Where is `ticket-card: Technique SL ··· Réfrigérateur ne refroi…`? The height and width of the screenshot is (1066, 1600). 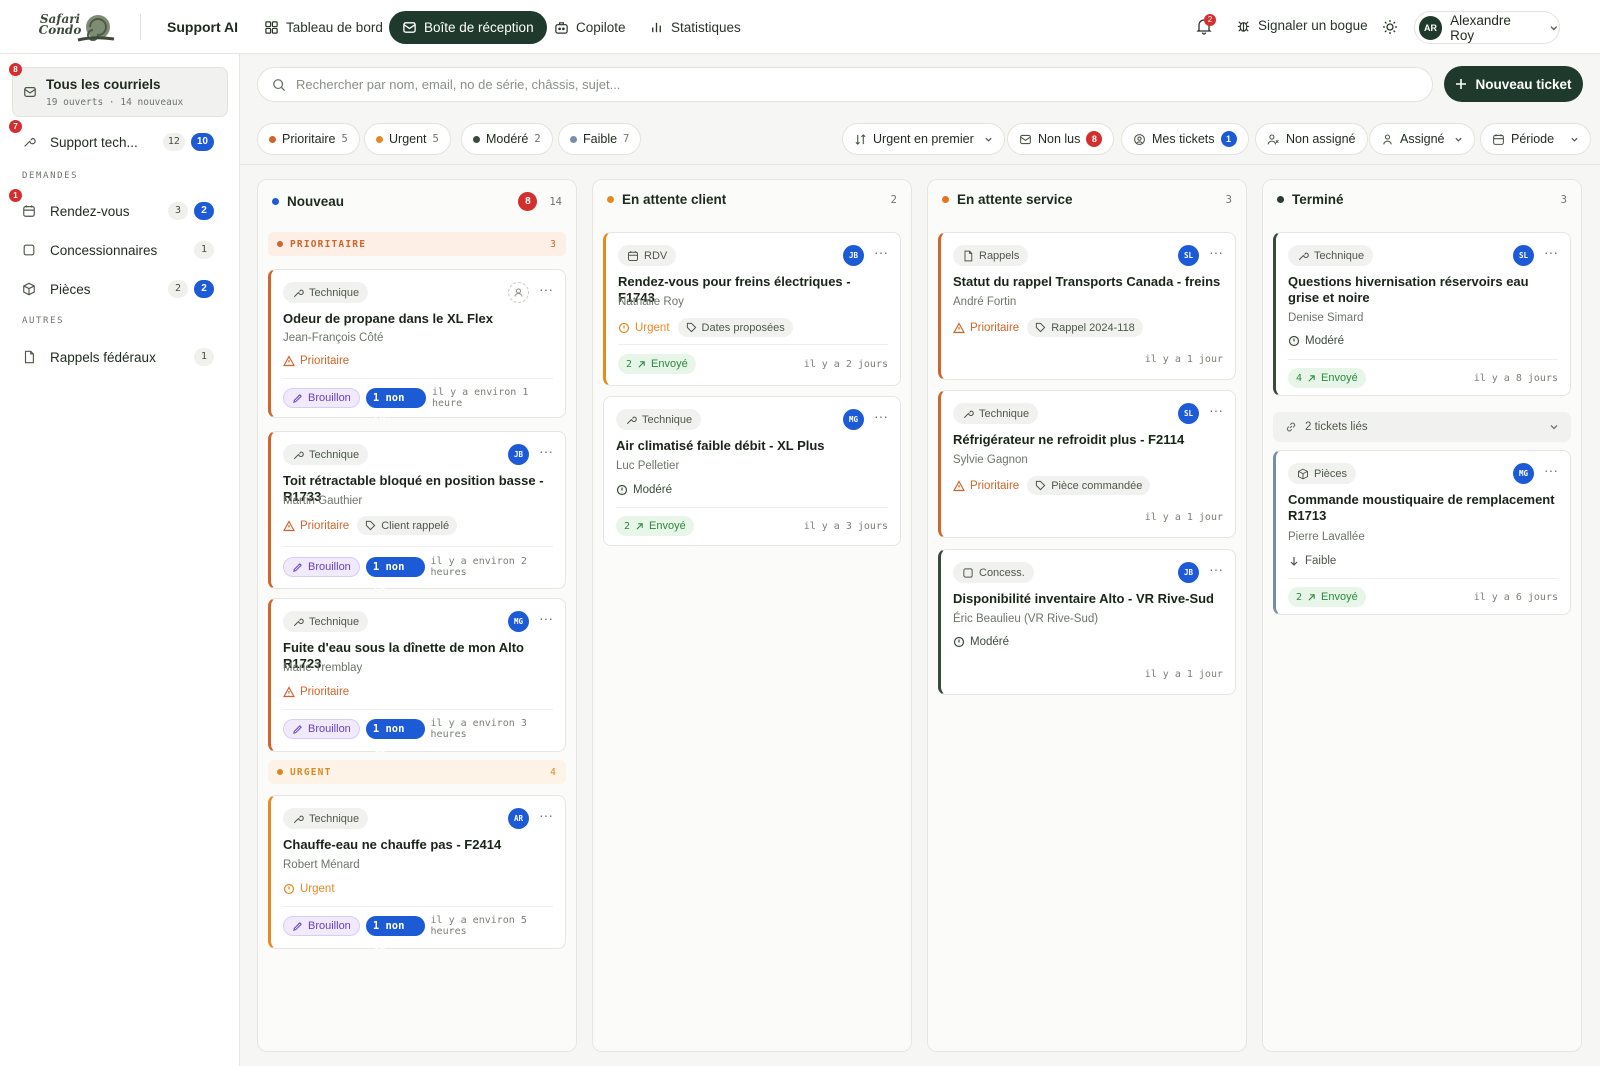 ticket-card: Technique SL ··· Réfrigérateur ne refroi… is located at coordinates (1087, 464).